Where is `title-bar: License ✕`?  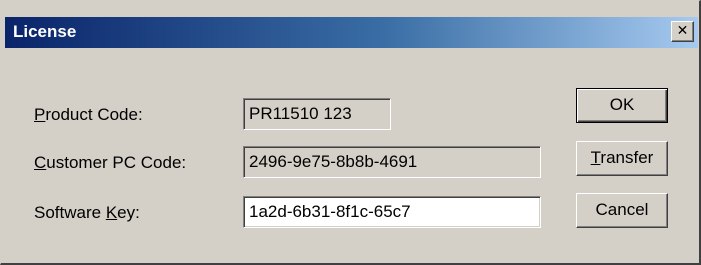 title-bar: License ✕ is located at coordinates (351, 32).